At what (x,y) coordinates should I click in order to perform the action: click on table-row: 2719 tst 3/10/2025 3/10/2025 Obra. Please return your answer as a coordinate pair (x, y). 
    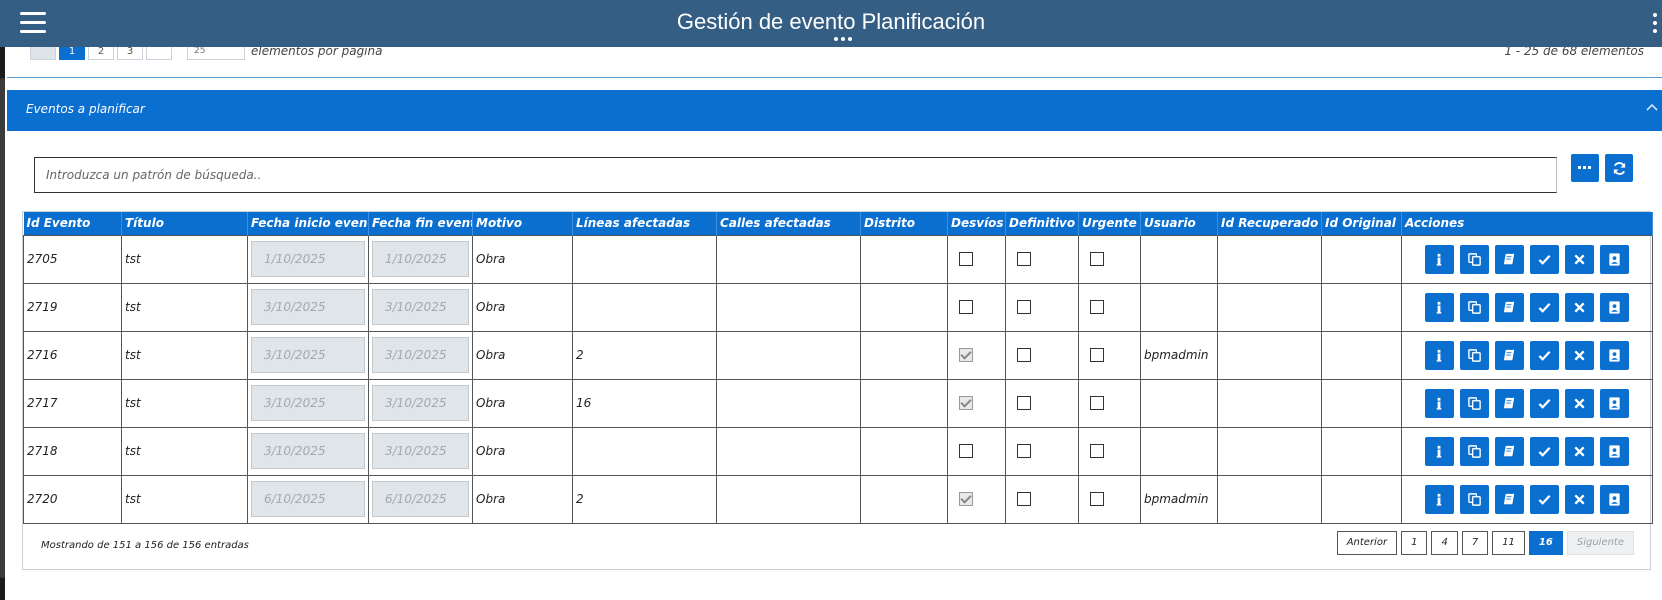
    Looking at the image, I should click on (838, 307).